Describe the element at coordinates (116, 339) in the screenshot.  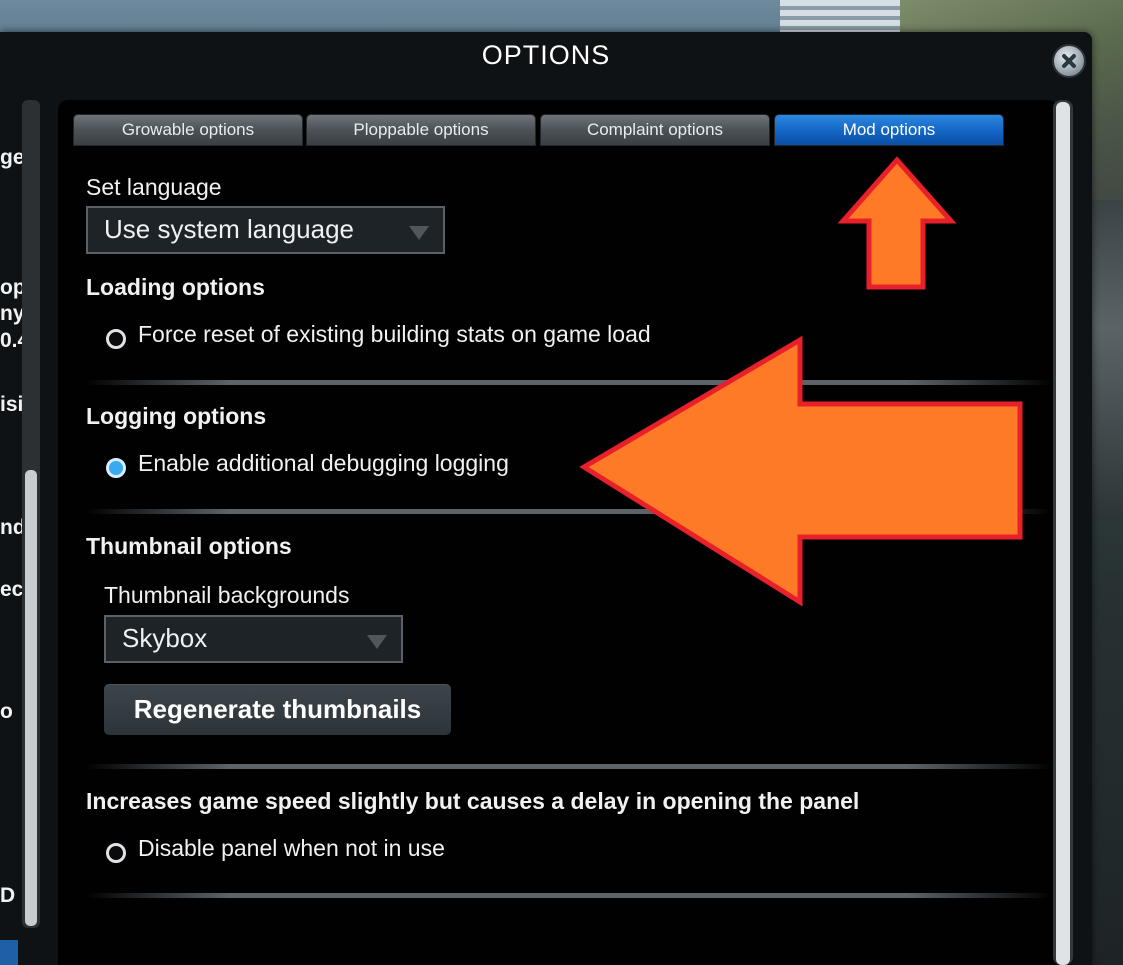
I see `force-reset-checkbox` at that location.